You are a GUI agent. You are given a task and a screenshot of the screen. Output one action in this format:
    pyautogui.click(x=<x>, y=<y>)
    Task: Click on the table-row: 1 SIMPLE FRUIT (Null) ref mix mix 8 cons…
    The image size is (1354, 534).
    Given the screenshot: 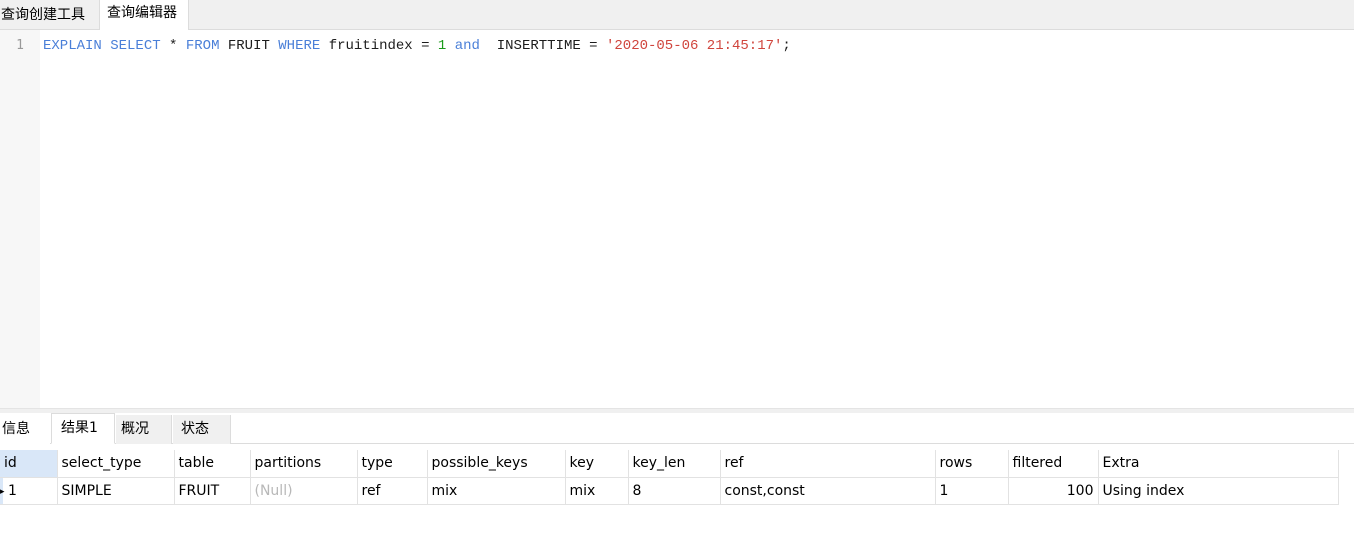 What is the action you would take?
    pyautogui.click(x=669, y=491)
    